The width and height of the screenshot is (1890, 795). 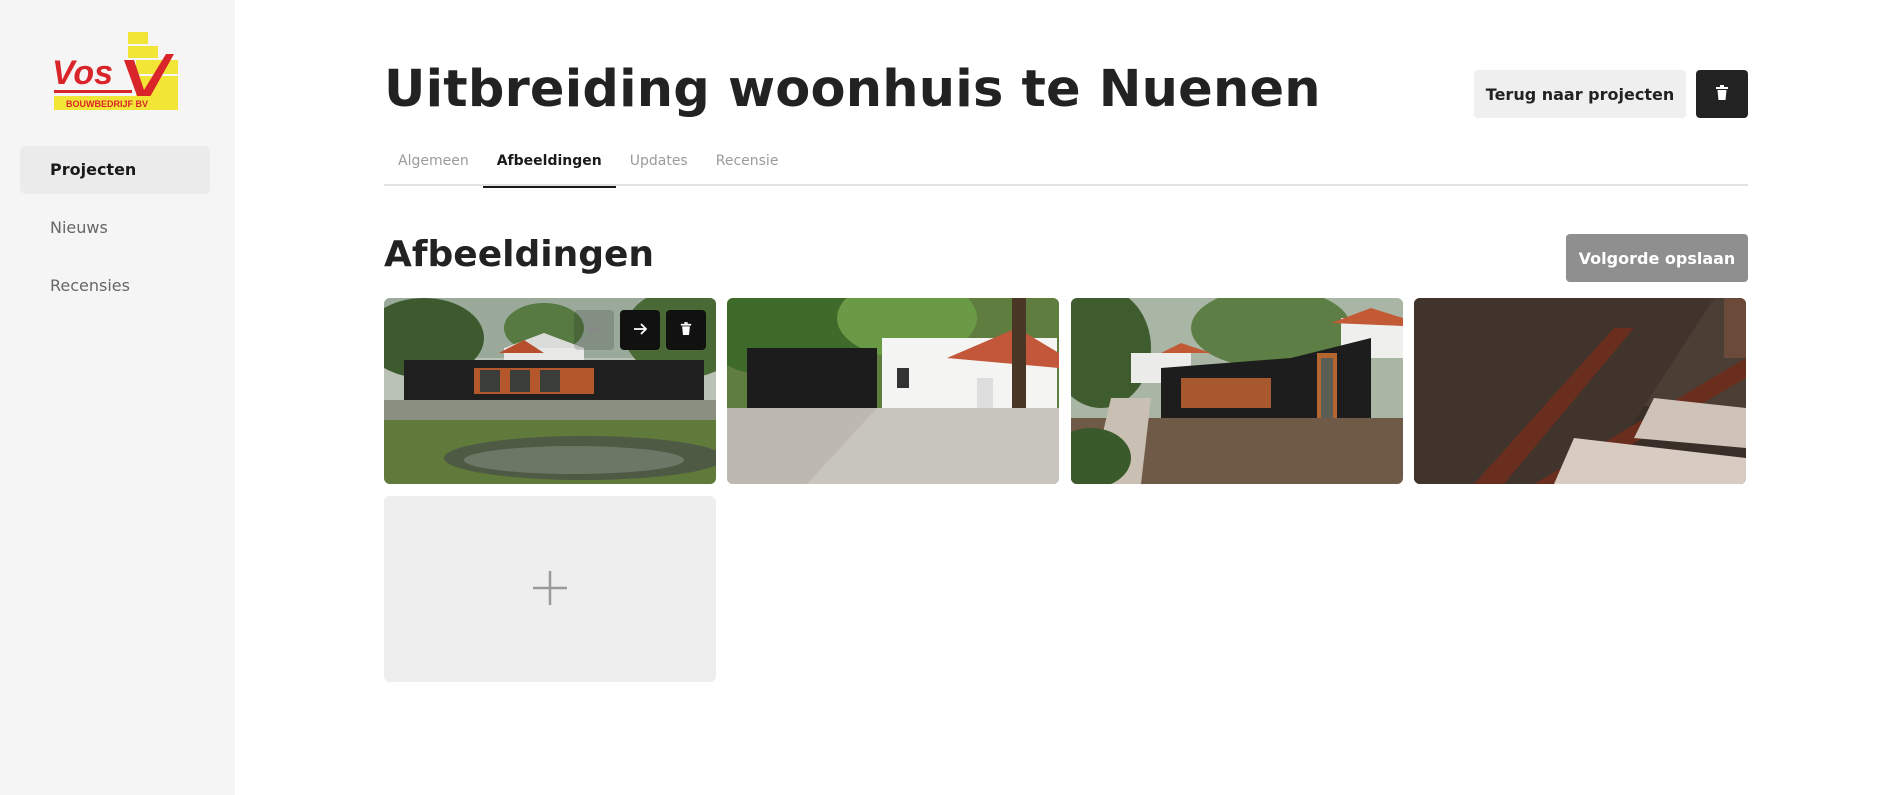 I want to click on arrow-left-icon, so click(x=593, y=330).